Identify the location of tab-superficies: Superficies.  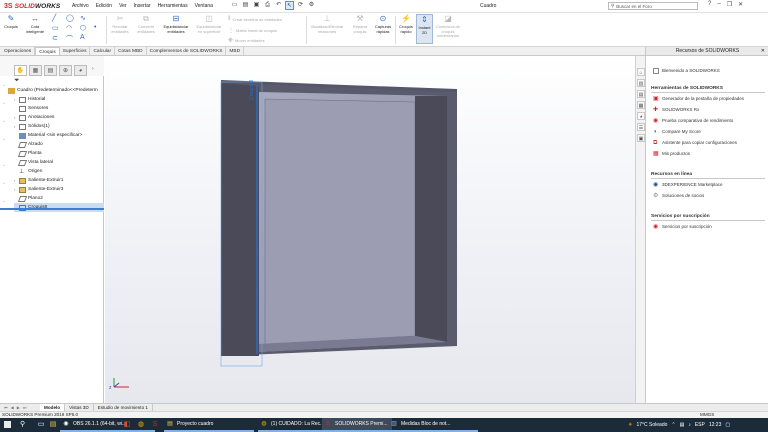
(75, 51).